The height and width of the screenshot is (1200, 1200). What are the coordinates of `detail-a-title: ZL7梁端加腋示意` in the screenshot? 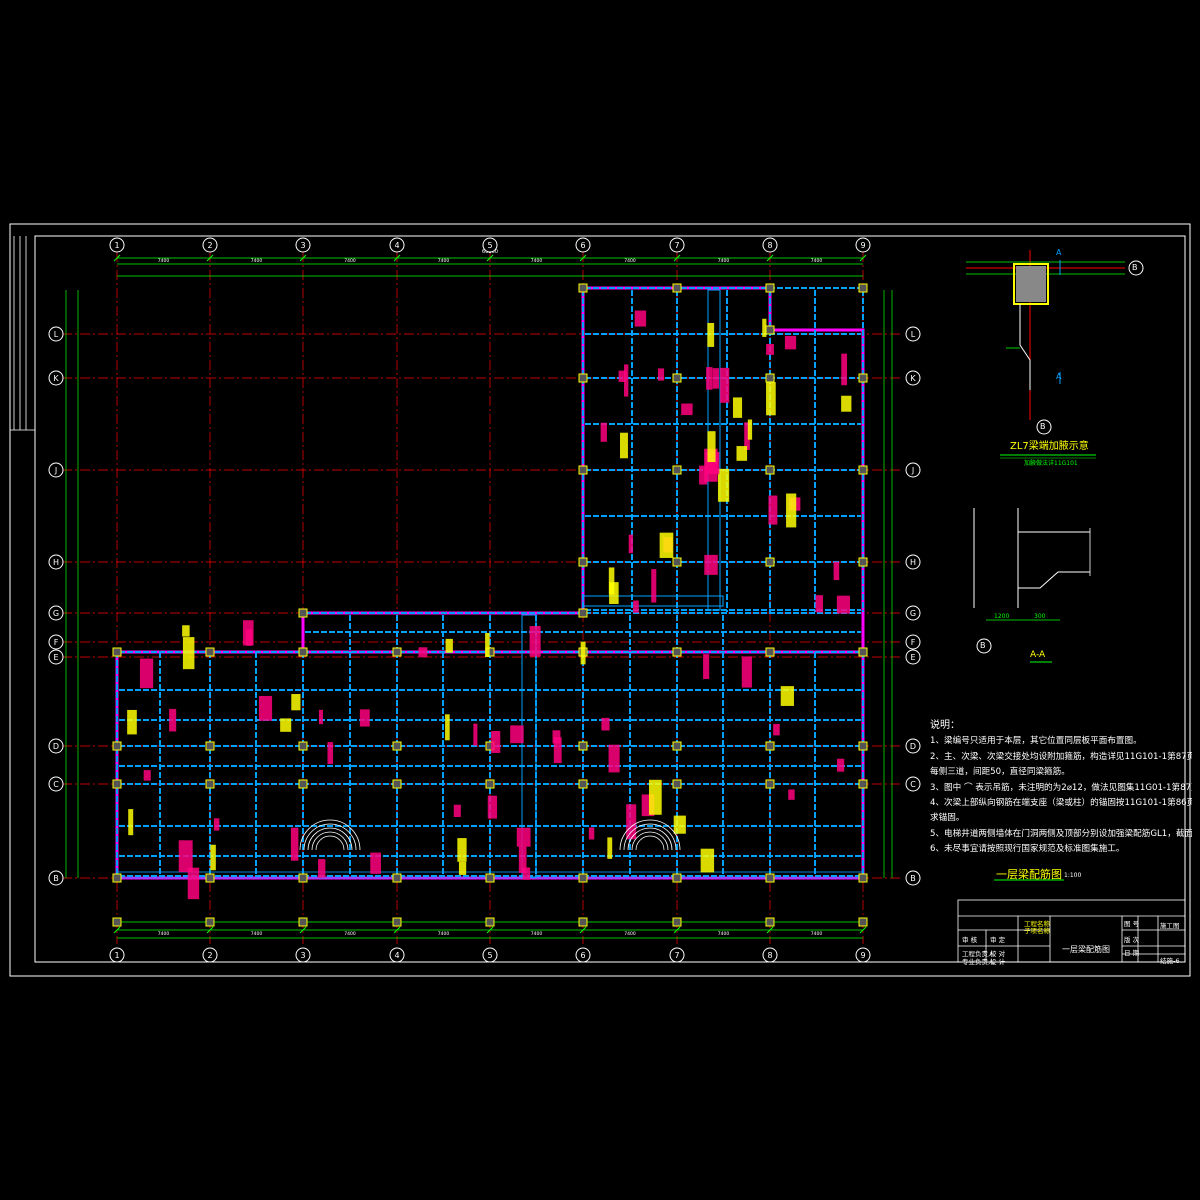 It's located at (1049, 446).